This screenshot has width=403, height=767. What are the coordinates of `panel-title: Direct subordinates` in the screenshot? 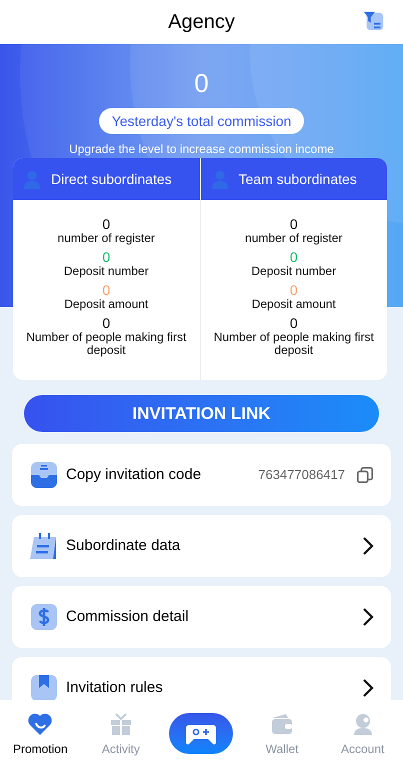 It's located at (111, 179).